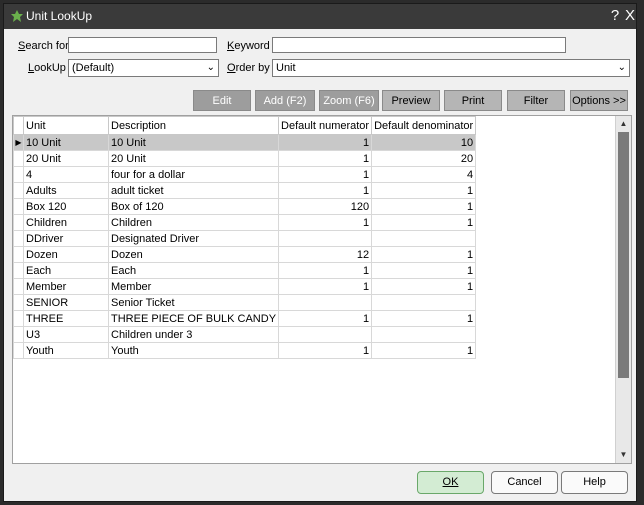  I want to click on table-row: Dozen Dozen 12 1, so click(245, 254).